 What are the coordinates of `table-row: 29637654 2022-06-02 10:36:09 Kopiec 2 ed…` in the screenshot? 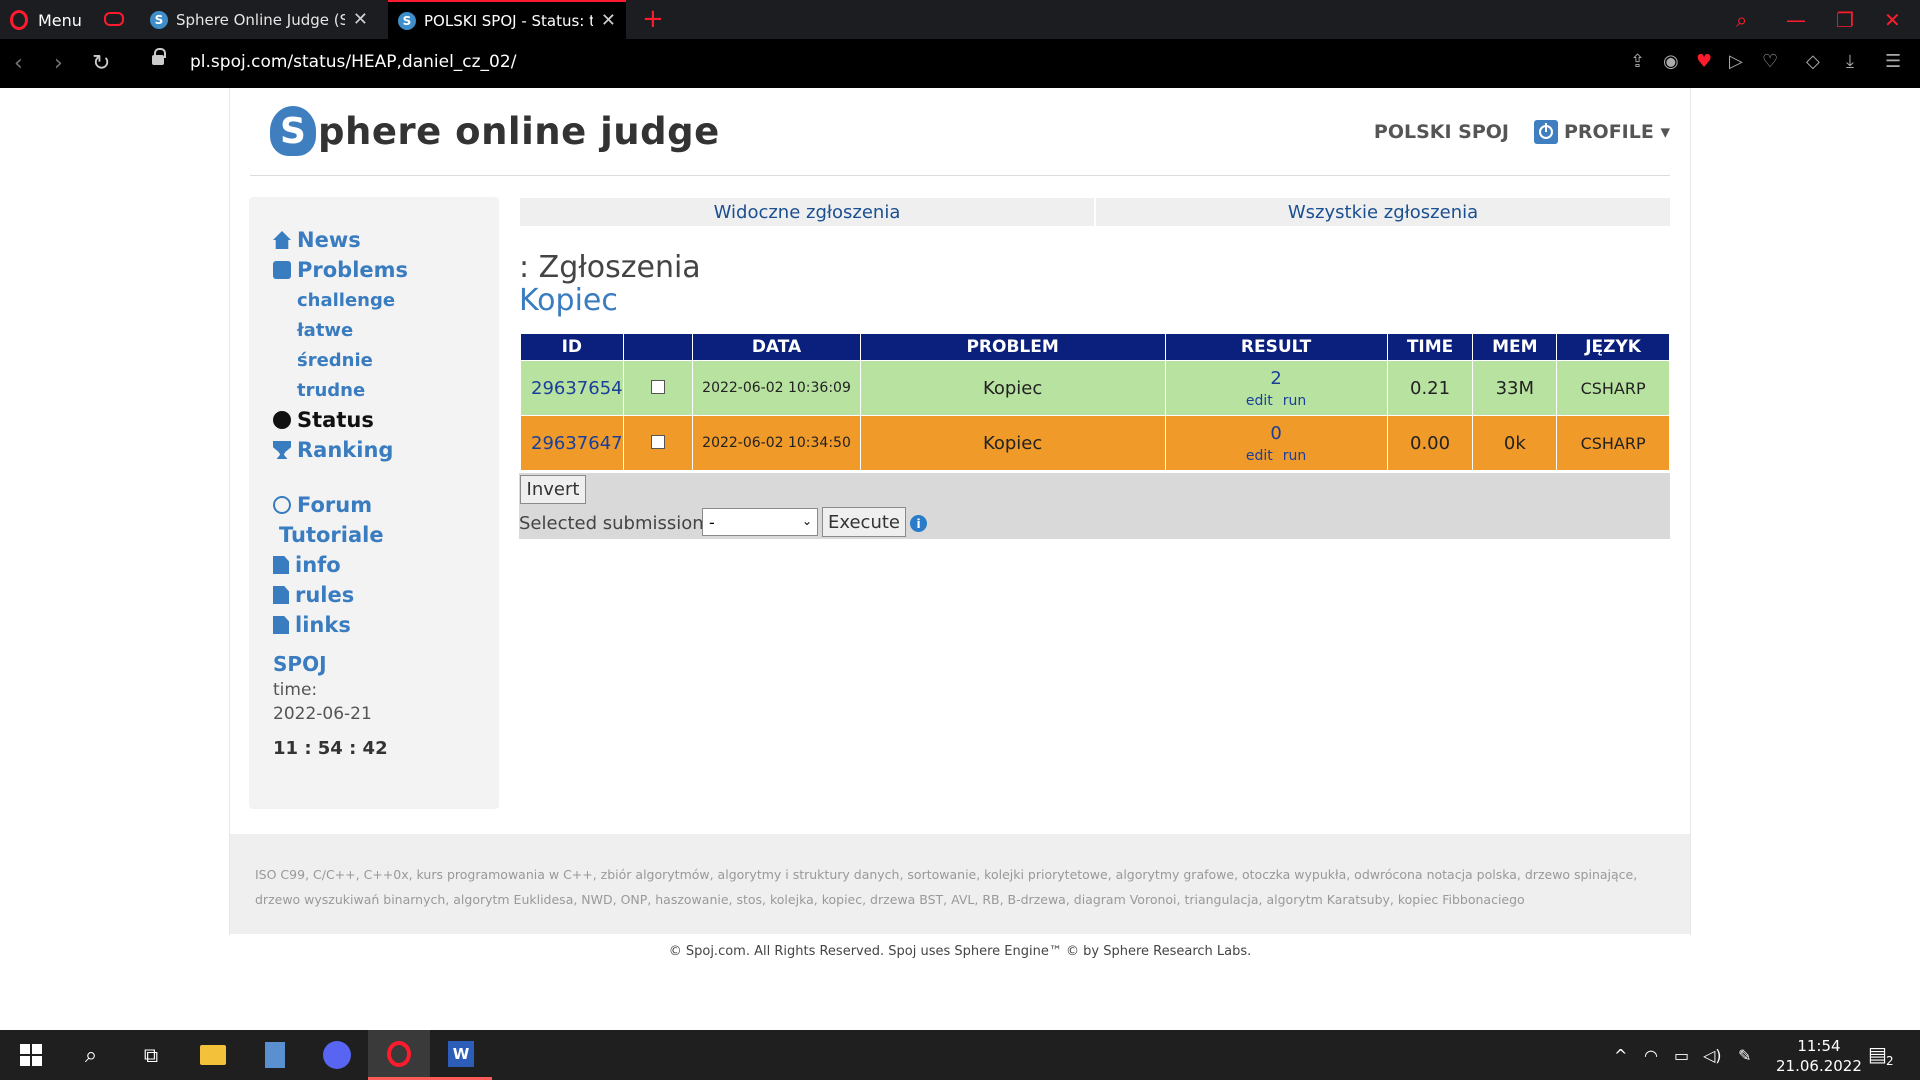 It's located at (1095, 388).